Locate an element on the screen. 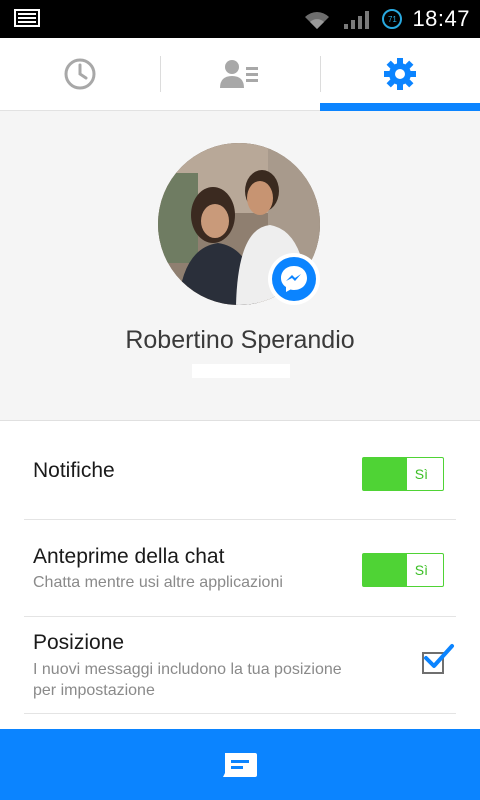 The height and width of the screenshot is (800, 480). compose-message-icon is located at coordinates (240, 764).